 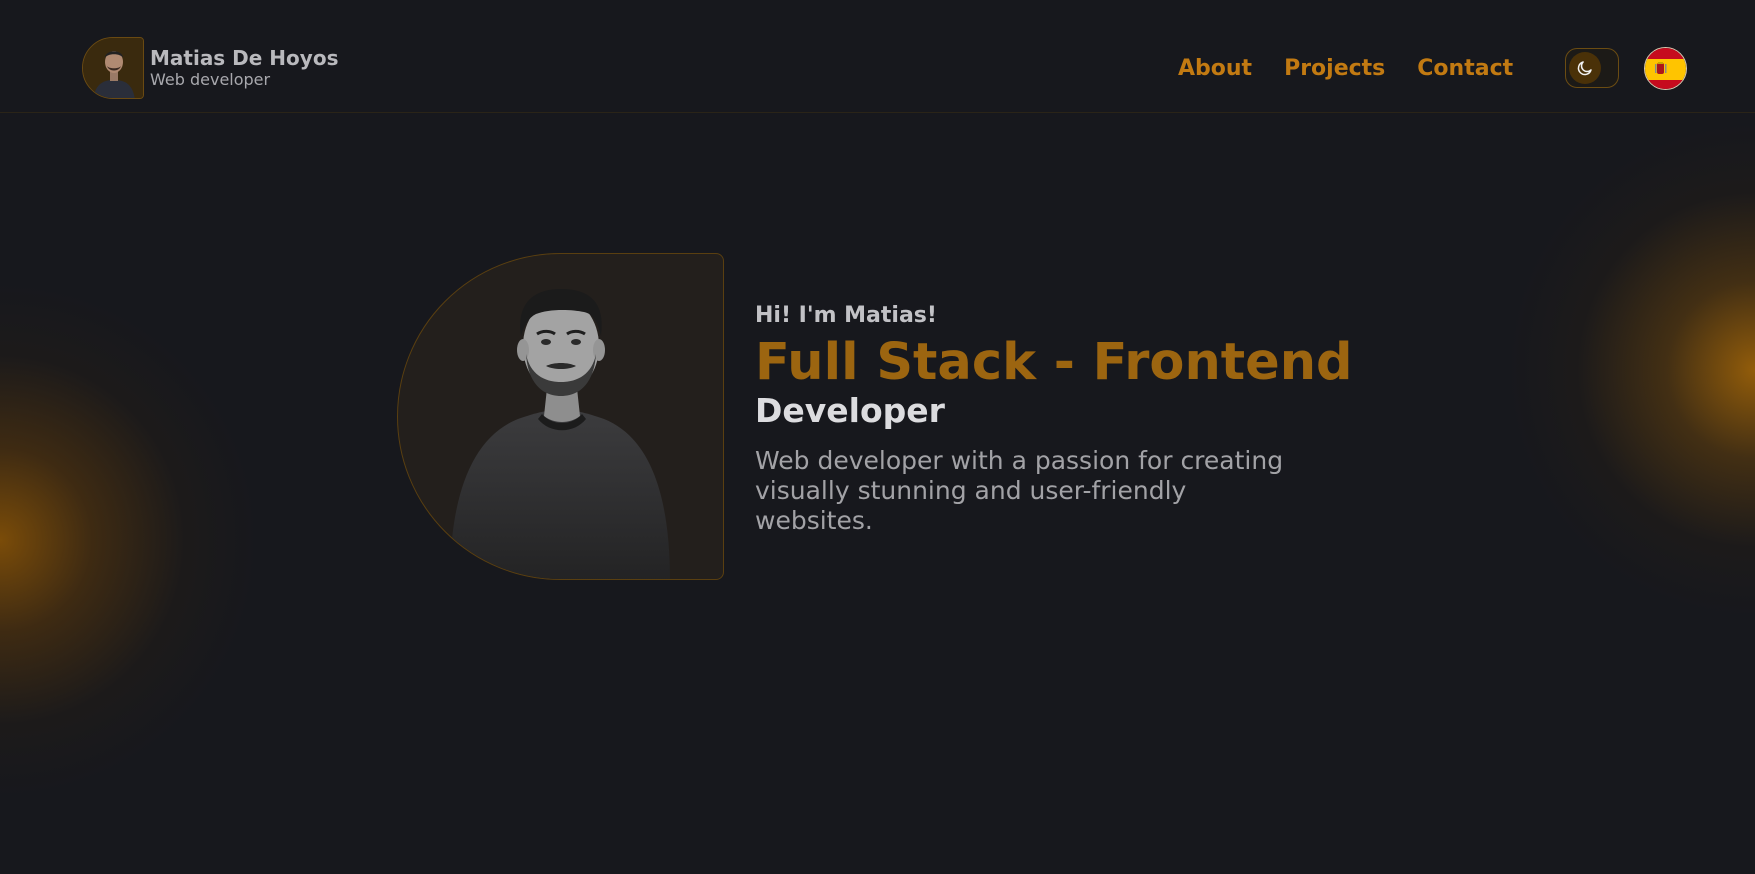 I want to click on theme-toggle, so click(x=1592, y=68).